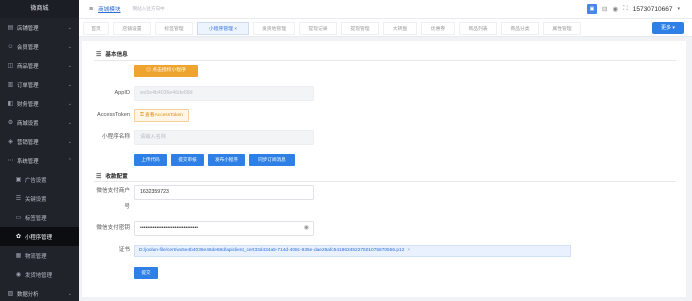 The image size is (692, 301). I want to click on sidebar-subitem-label: 标签管理, so click(36, 218).